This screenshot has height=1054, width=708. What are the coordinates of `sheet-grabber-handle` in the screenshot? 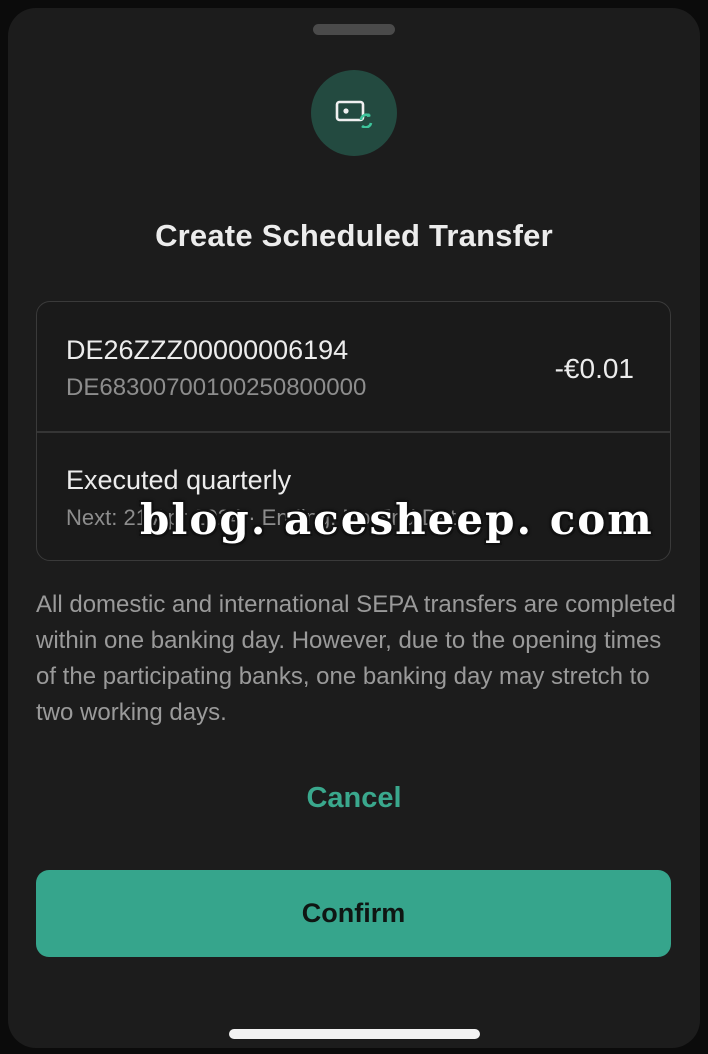 It's located at (354, 29).